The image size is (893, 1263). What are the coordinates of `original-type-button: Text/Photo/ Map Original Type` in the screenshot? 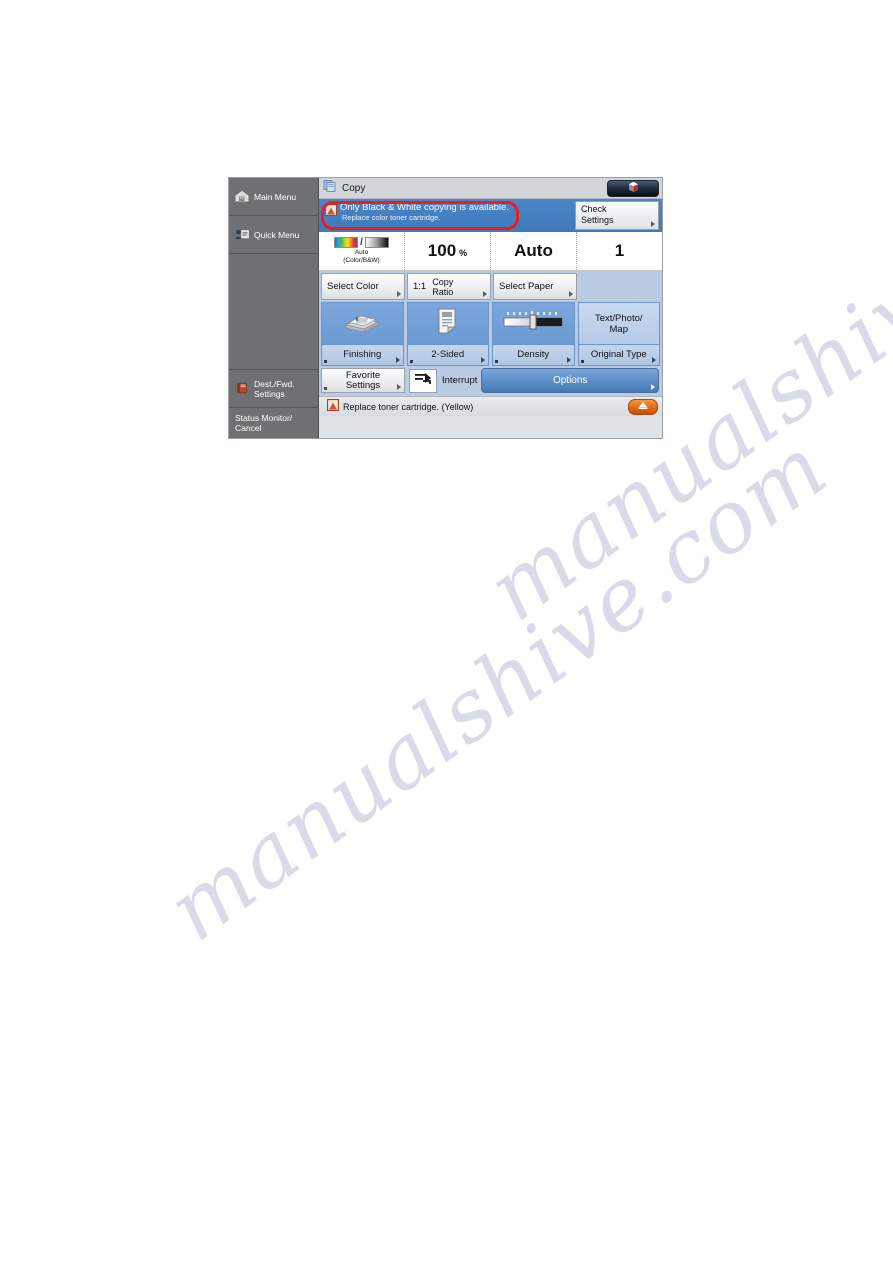 It's located at (618, 334).